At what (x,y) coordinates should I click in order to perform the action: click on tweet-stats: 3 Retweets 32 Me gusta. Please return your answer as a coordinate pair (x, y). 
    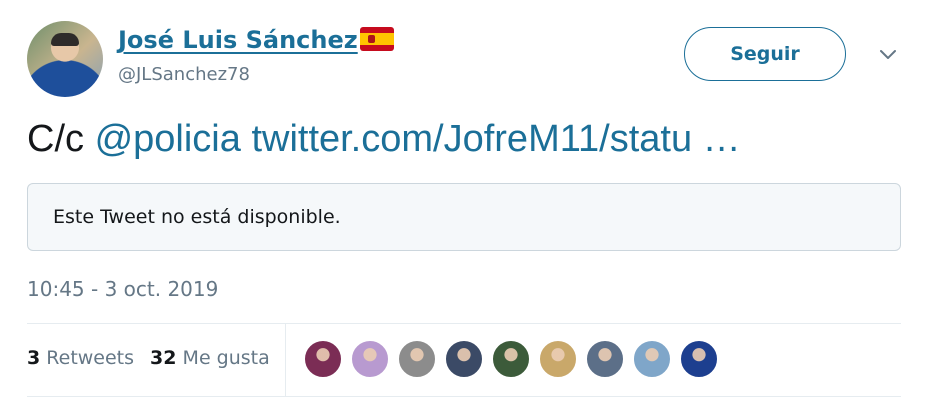
    Looking at the image, I should click on (148, 358).